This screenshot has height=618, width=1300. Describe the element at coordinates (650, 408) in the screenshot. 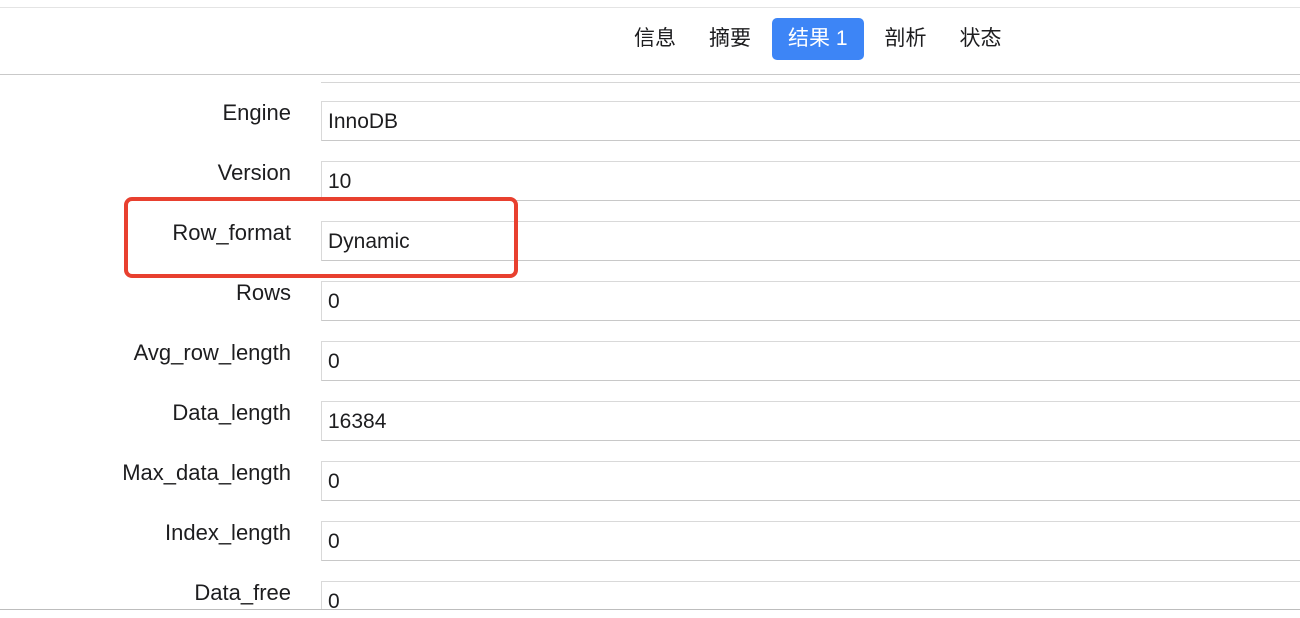

I see `field-row-data-length: Data_length 16384` at that location.